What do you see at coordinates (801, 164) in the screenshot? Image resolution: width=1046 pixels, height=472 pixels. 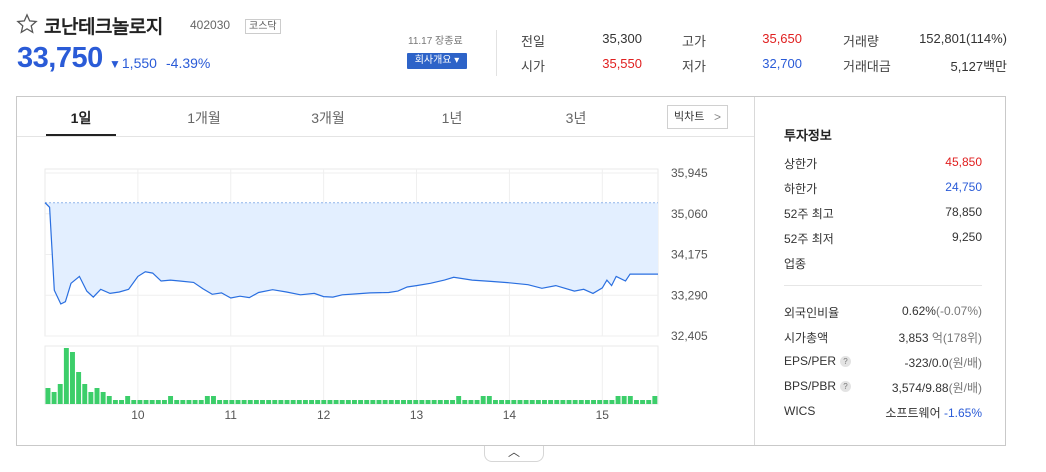 I see `upper-limit-label: 상한가` at bounding box center [801, 164].